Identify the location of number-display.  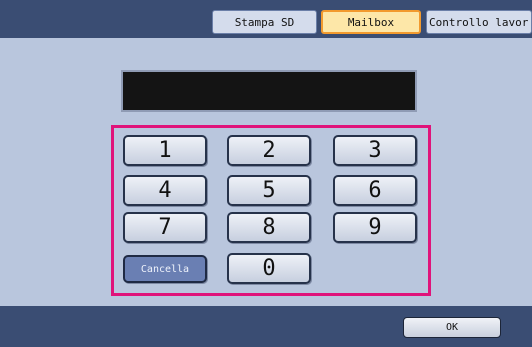
(269, 91).